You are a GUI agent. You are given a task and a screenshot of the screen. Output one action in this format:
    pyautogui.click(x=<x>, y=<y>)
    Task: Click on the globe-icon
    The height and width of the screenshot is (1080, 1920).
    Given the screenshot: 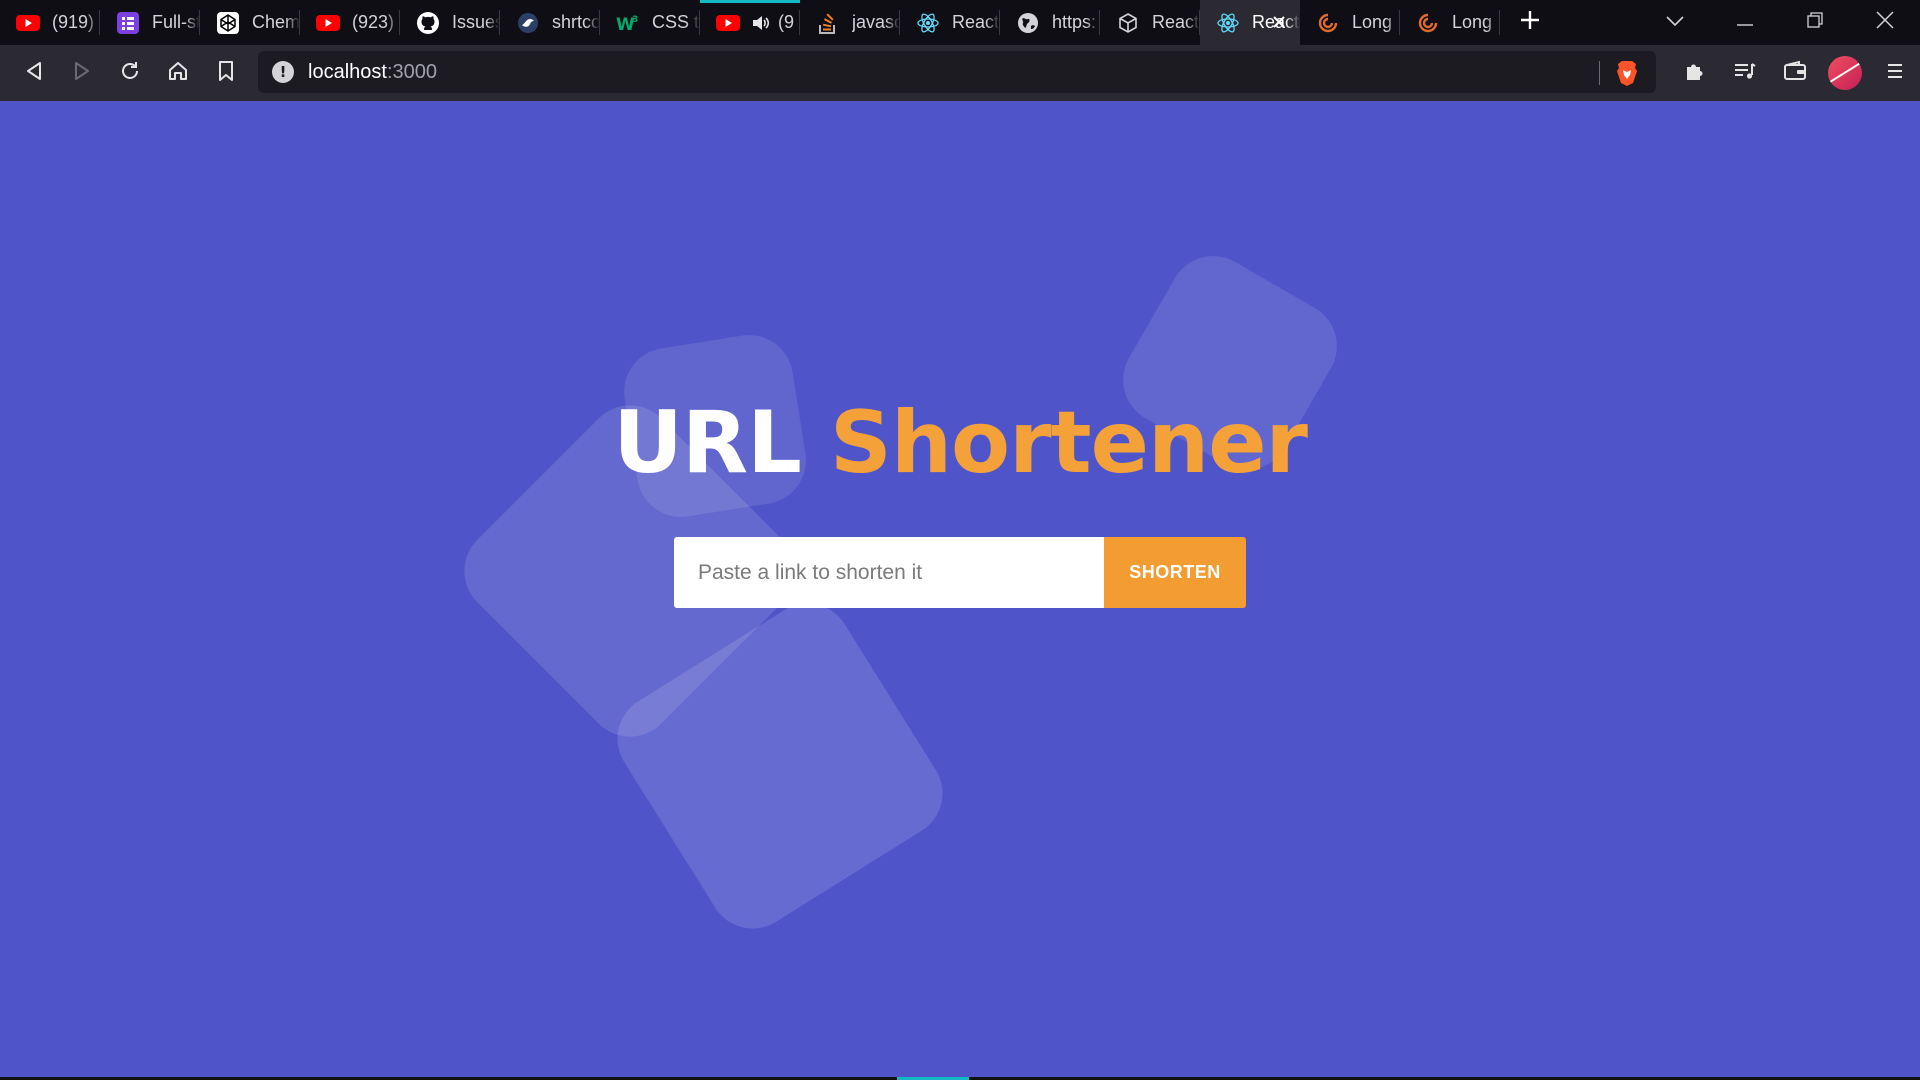 What is the action you would take?
    pyautogui.click(x=1028, y=23)
    